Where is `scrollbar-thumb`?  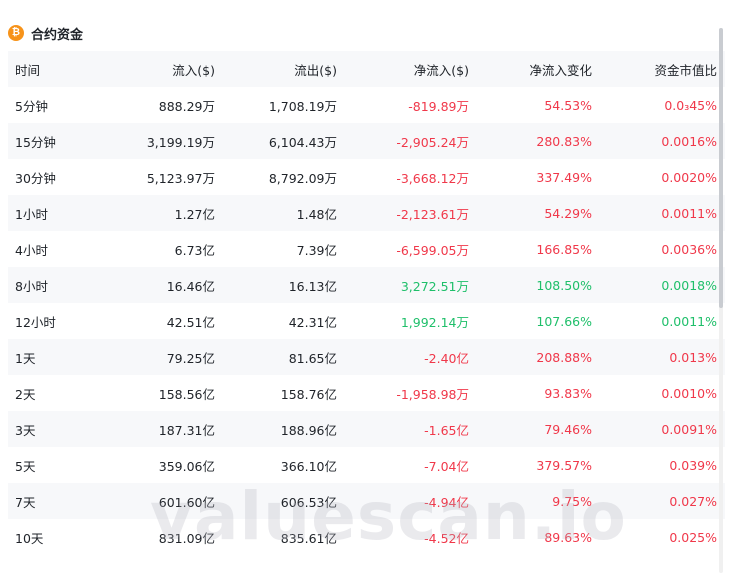 scrollbar-thumb is located at coordinates (721, 168).